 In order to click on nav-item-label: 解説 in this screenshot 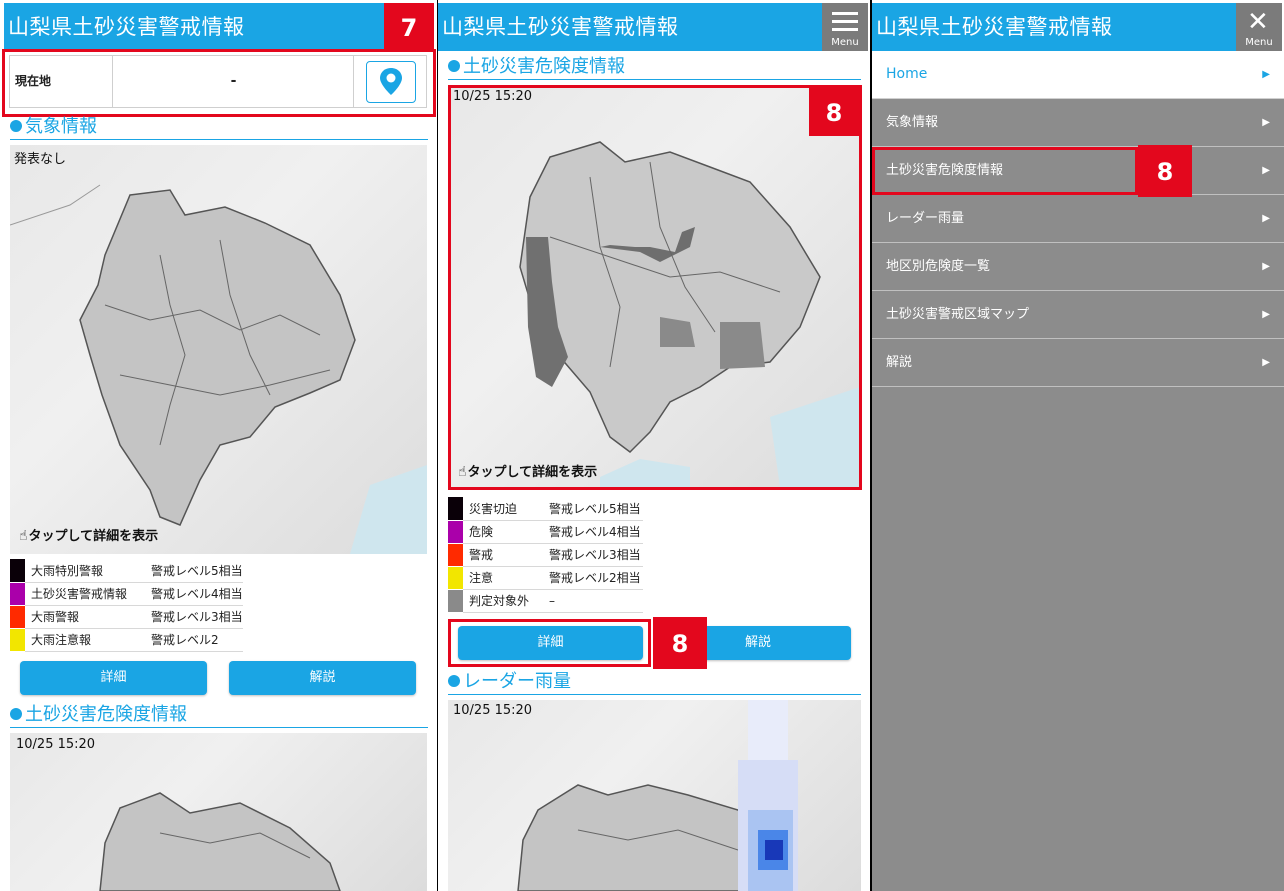, I will do `click(899, 362)`.